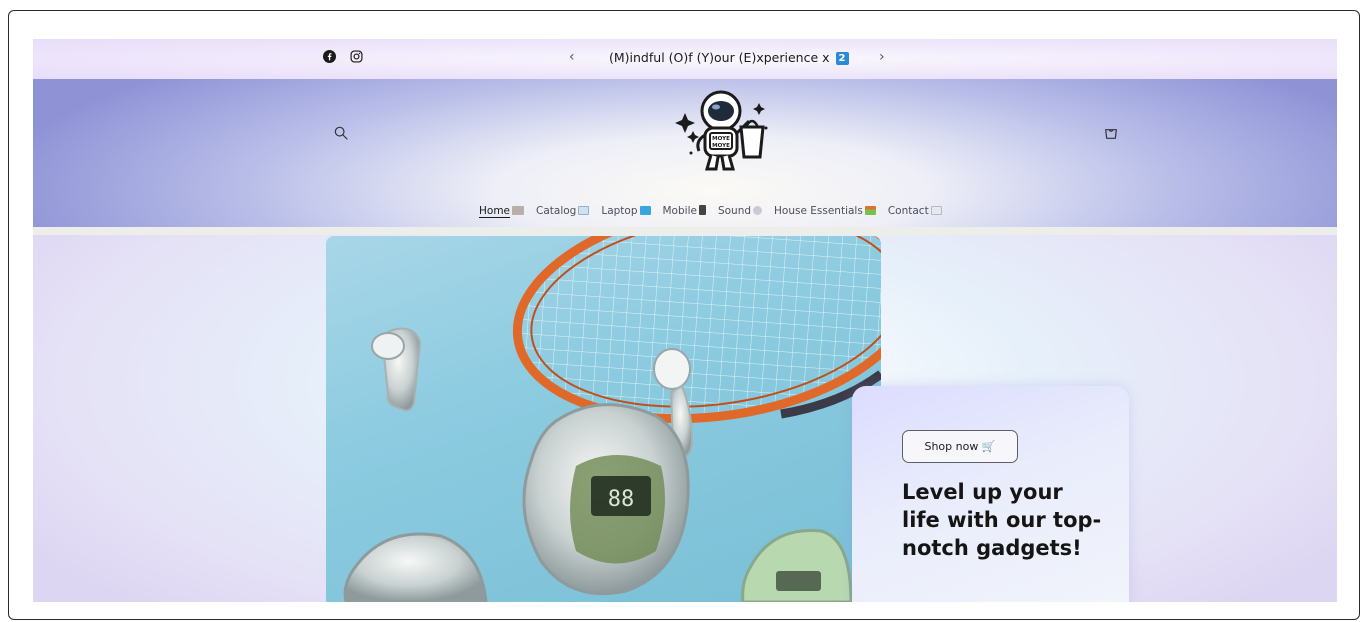  Describe the element at coordinates (1111, 135) in the screenshot. I see `cart-icon` at that location.